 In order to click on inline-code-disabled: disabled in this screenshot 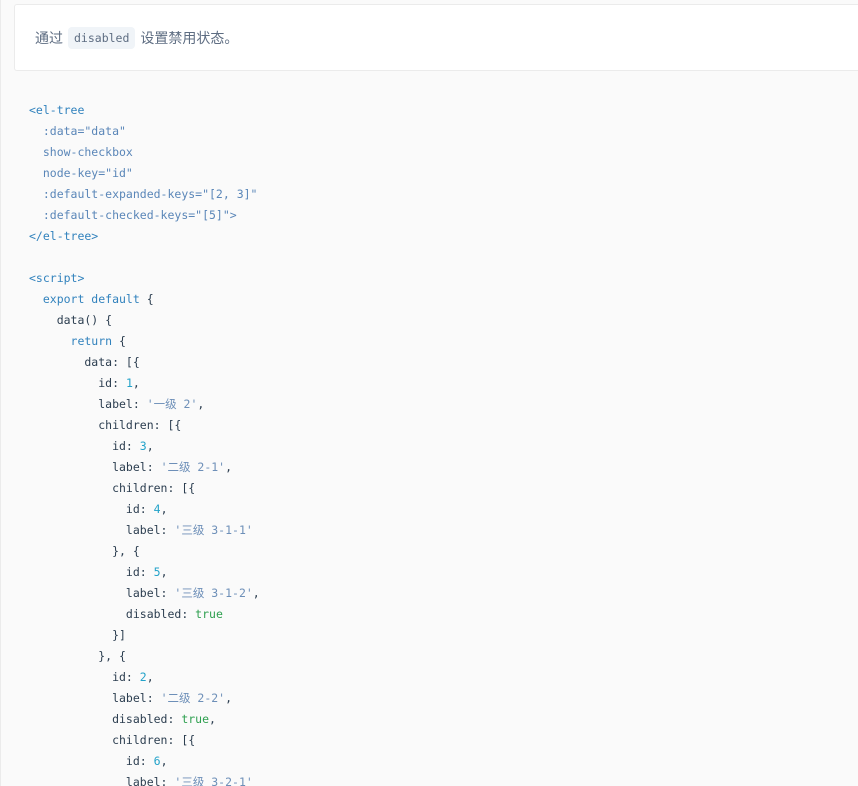, I will do `click(102, 37)`.